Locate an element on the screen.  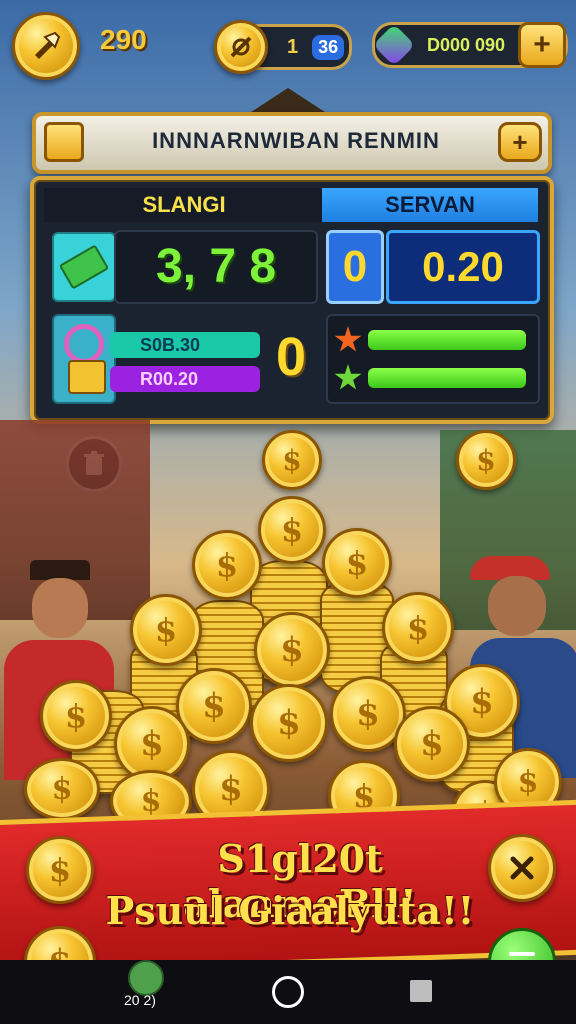
promo-line-2: Psuul Giaalyuta!! is located at coordinates (290, 910).